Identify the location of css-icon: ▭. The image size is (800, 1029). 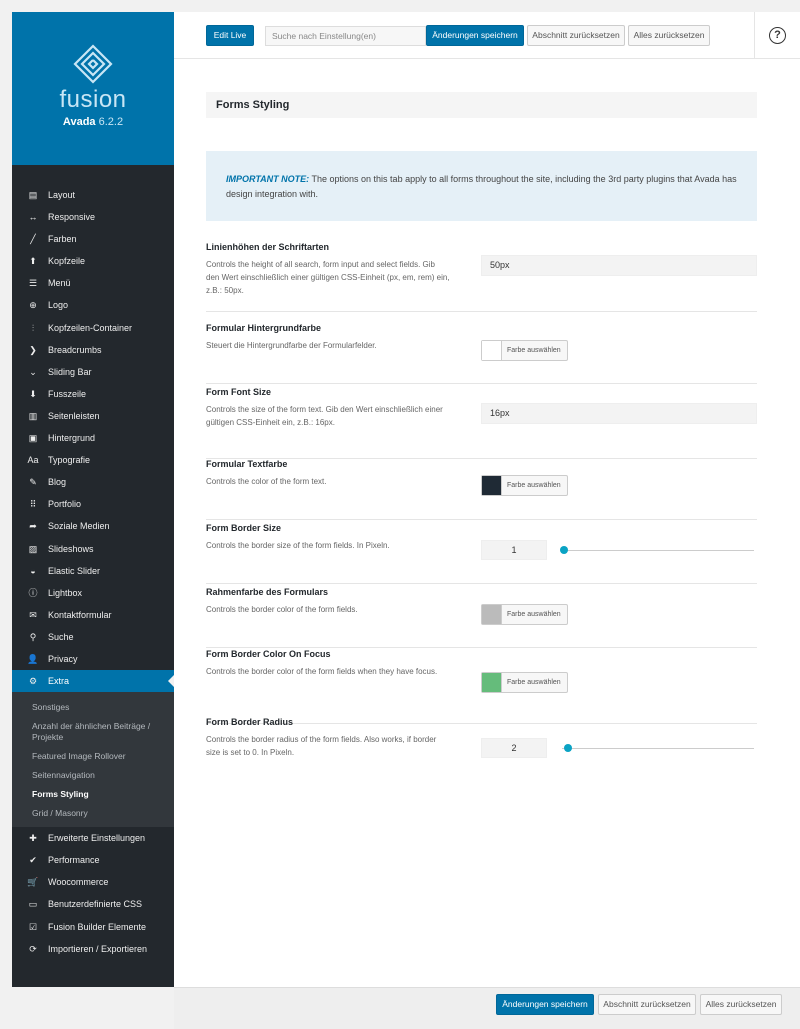
(33, 904).